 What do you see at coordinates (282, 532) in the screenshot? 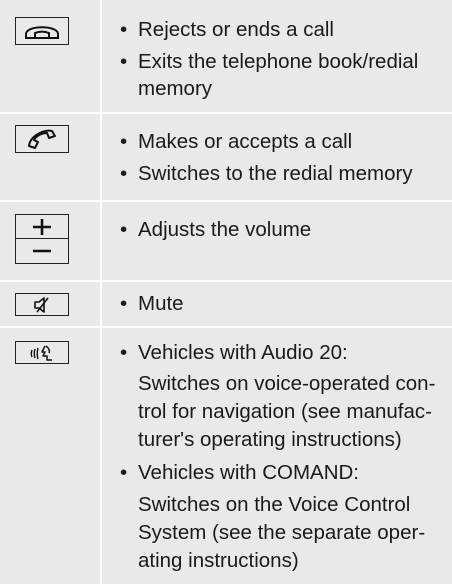
I see `bullet-continuation: System (see the separate oper-` at bounding box center [282, 532].